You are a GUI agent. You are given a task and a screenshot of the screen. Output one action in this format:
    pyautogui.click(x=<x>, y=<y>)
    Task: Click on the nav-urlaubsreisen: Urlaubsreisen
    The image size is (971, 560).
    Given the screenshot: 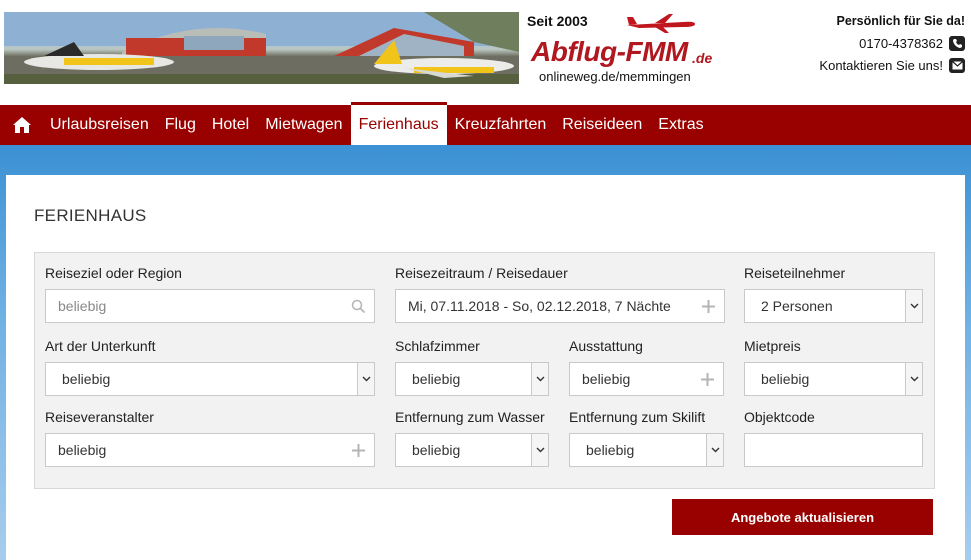 What is the action you would take?
    pyautogui.click(x=99, y=125)
    